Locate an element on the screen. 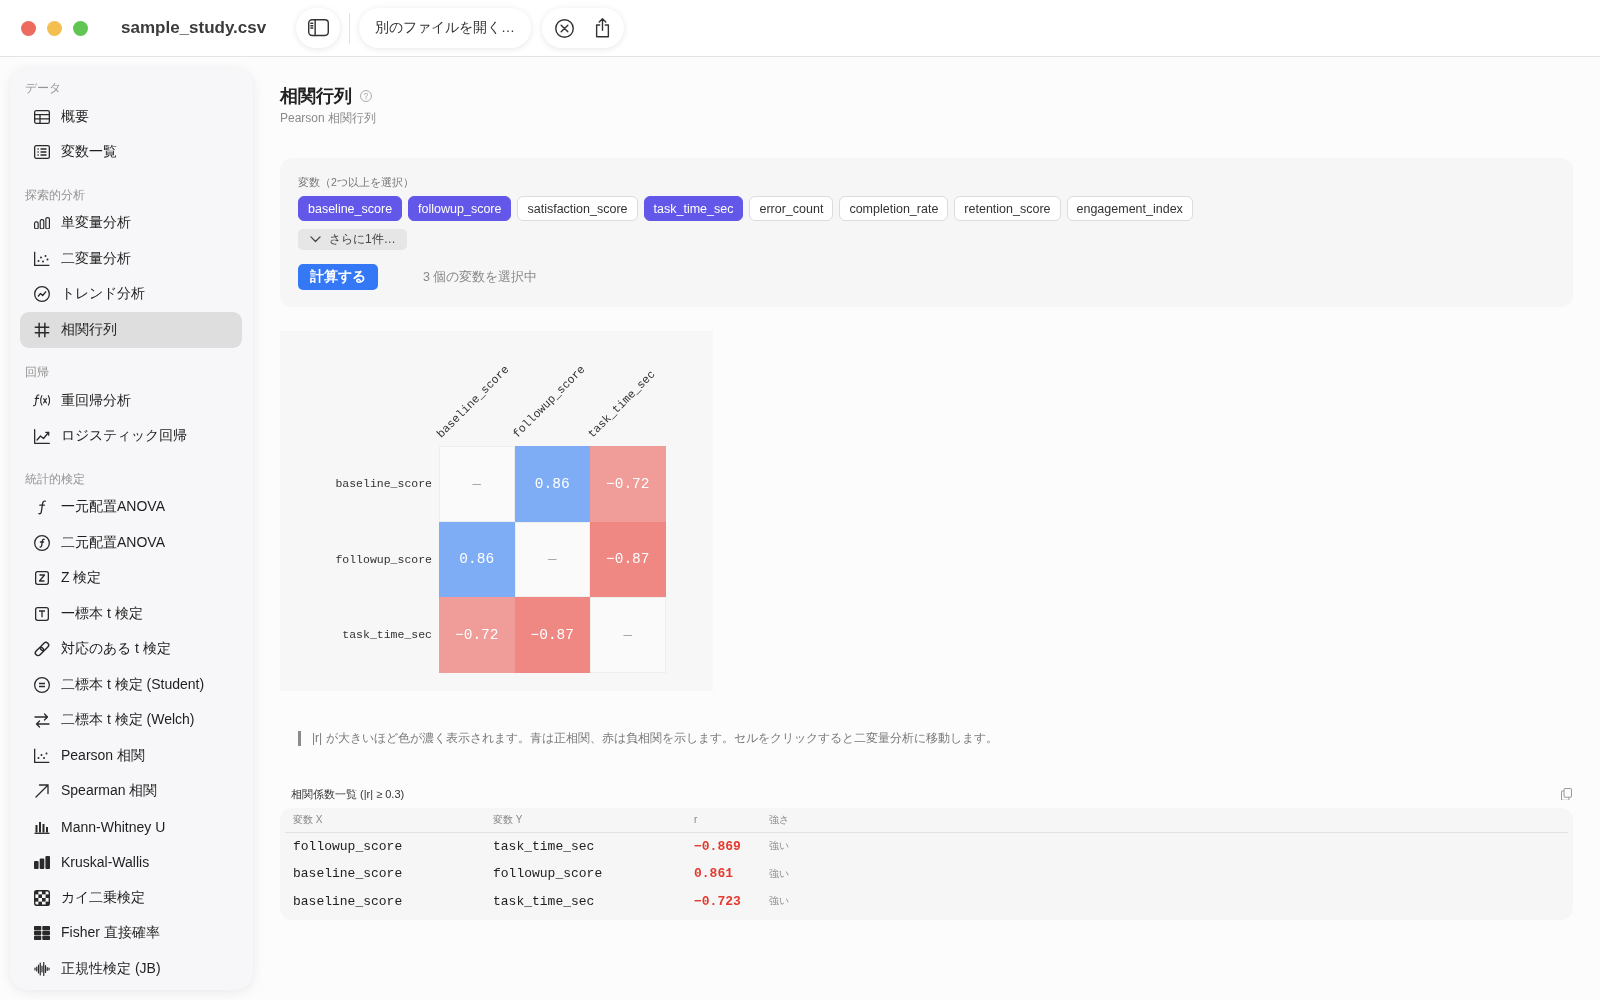  table-cell: 0.861 is located at coordinates (713, 874).